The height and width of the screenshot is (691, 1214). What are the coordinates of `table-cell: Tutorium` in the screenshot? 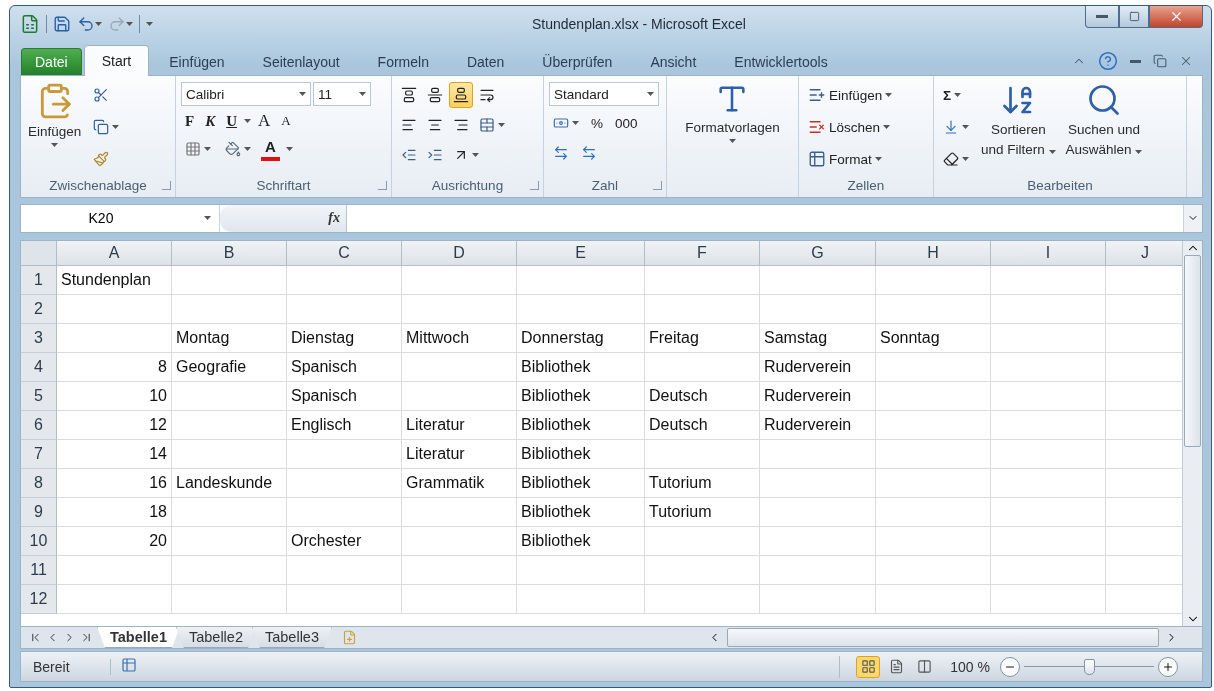 It's located at (702, 512).